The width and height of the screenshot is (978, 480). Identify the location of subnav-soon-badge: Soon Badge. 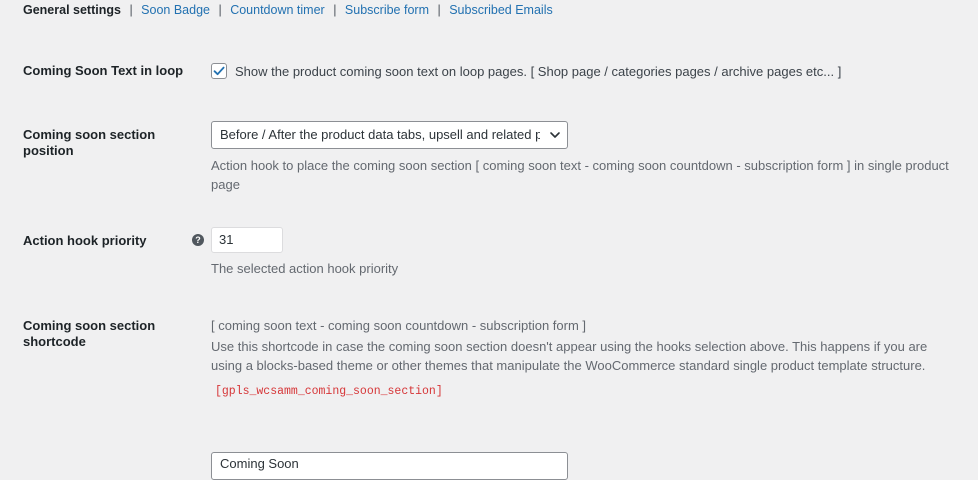
(175, 10).